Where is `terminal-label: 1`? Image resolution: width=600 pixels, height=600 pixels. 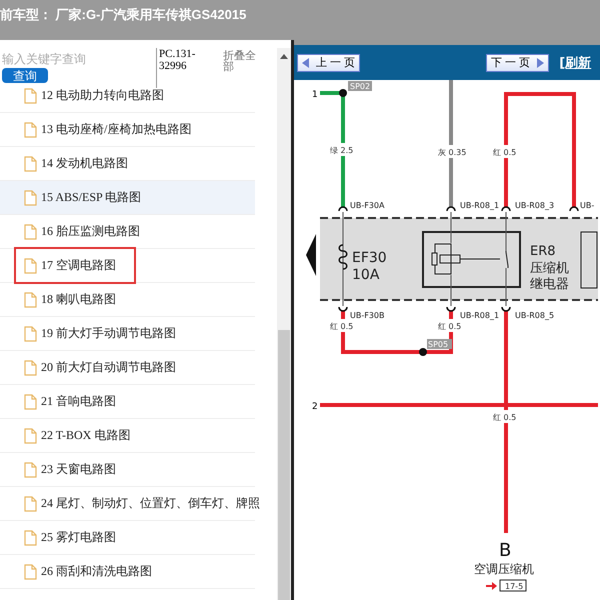
terminal-label: 1 is located at coordinates (315, 95).